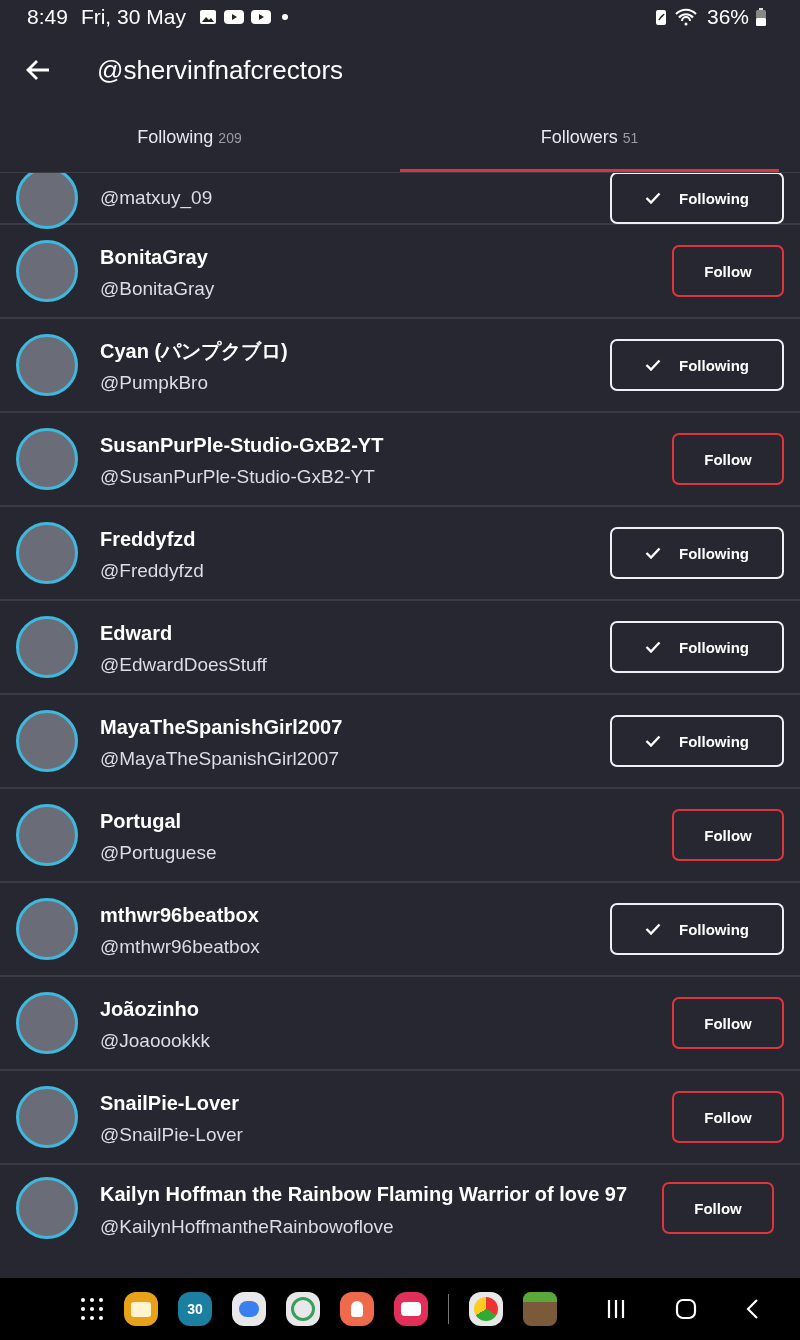  Describe the element at coordinates (152, 571) in the screenshot. I see `user-handle: @Freddyfzd` at that location.